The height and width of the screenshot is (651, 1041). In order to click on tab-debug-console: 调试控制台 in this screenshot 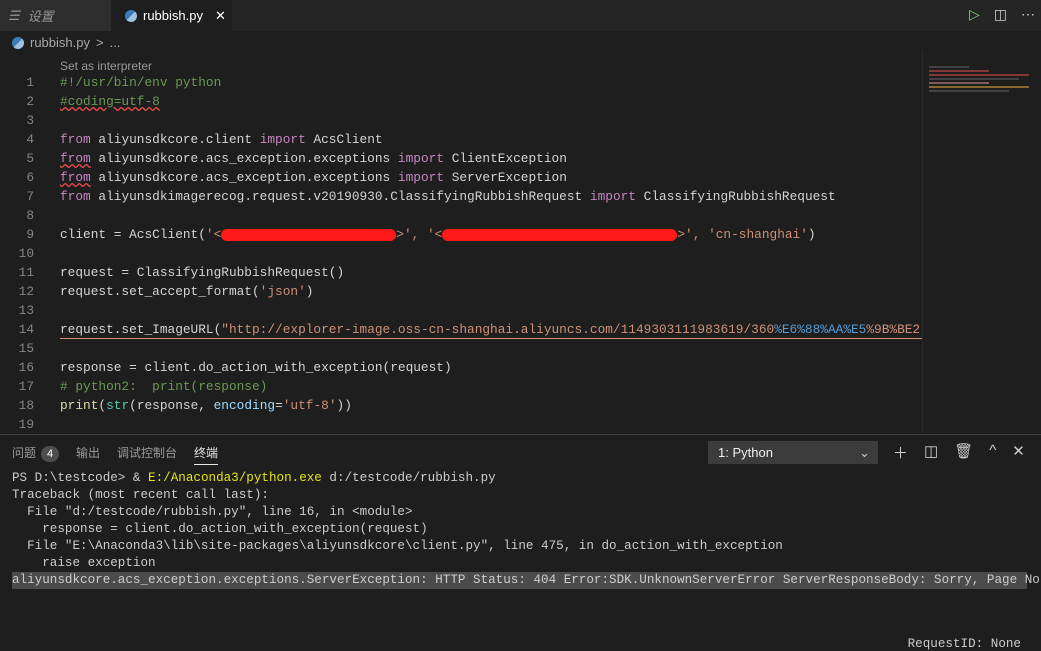, I will do `click(147, 454)`.